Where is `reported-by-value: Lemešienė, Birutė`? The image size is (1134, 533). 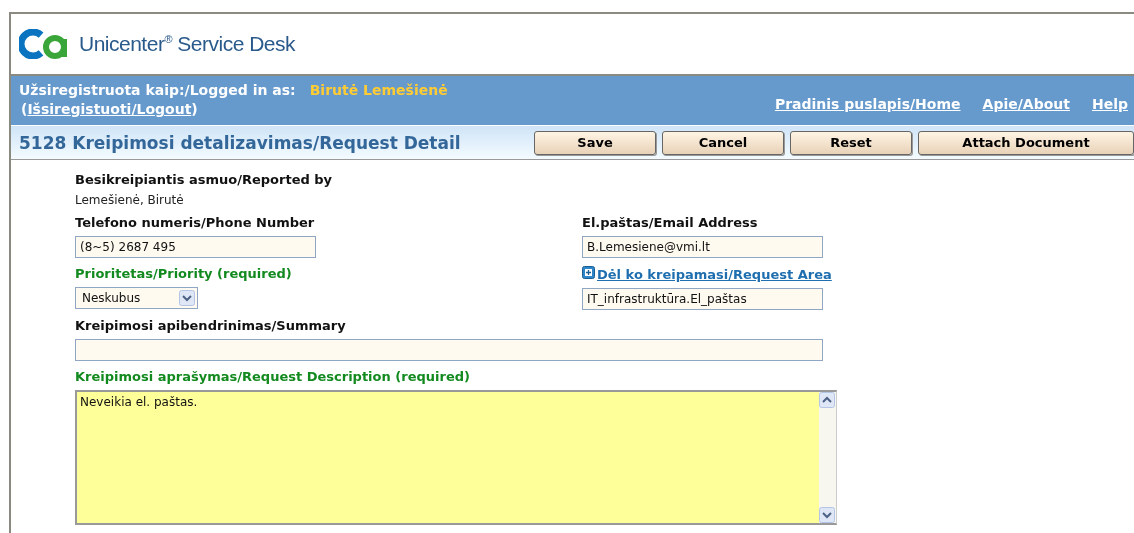
reported-by-value: Lemešienė, Birutė is located at coordinates (130, 200).